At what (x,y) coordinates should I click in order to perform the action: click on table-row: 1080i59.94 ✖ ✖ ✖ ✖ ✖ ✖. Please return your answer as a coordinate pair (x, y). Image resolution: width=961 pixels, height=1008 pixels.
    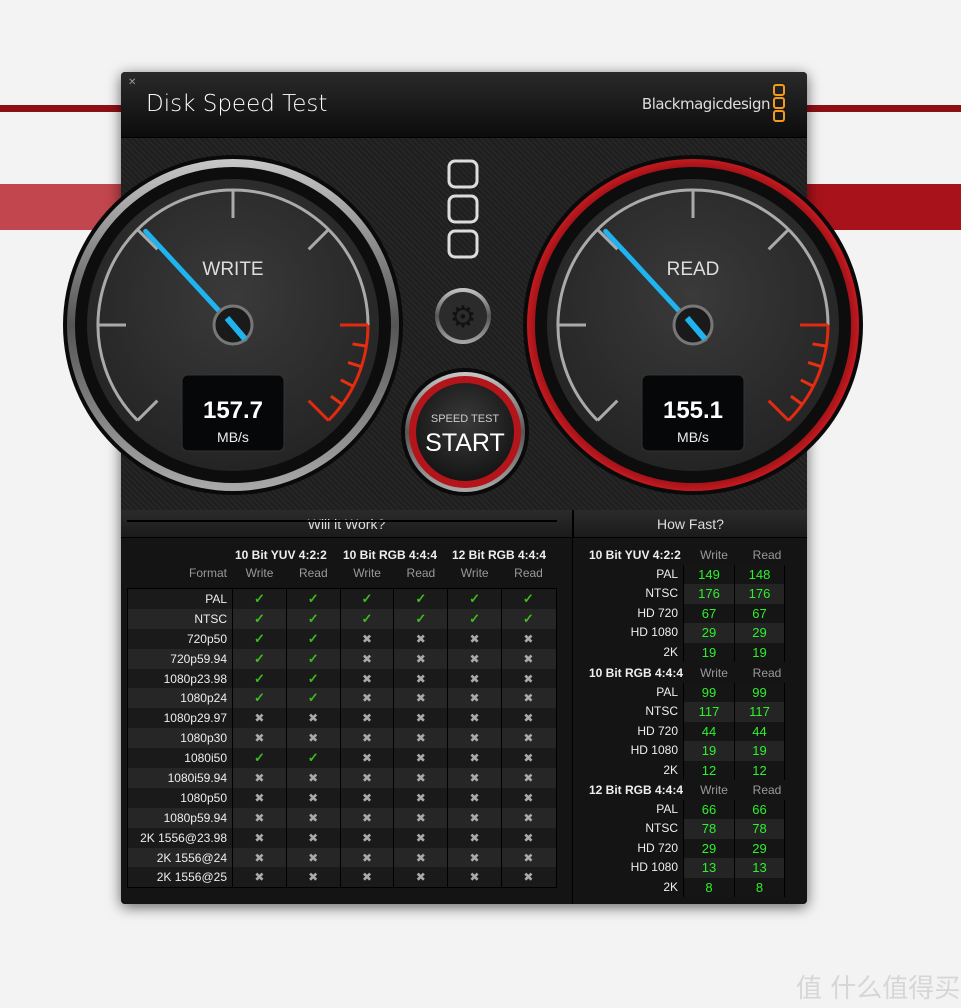
    Looking at the image, I should click on (342, 778).